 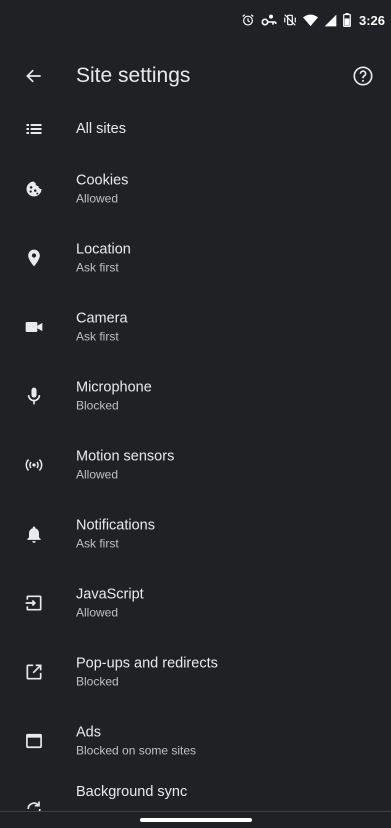 What do you see at coordinates (347, 20) in the screenshot?
I see `battery-icon` at bounding box center [347, 20].